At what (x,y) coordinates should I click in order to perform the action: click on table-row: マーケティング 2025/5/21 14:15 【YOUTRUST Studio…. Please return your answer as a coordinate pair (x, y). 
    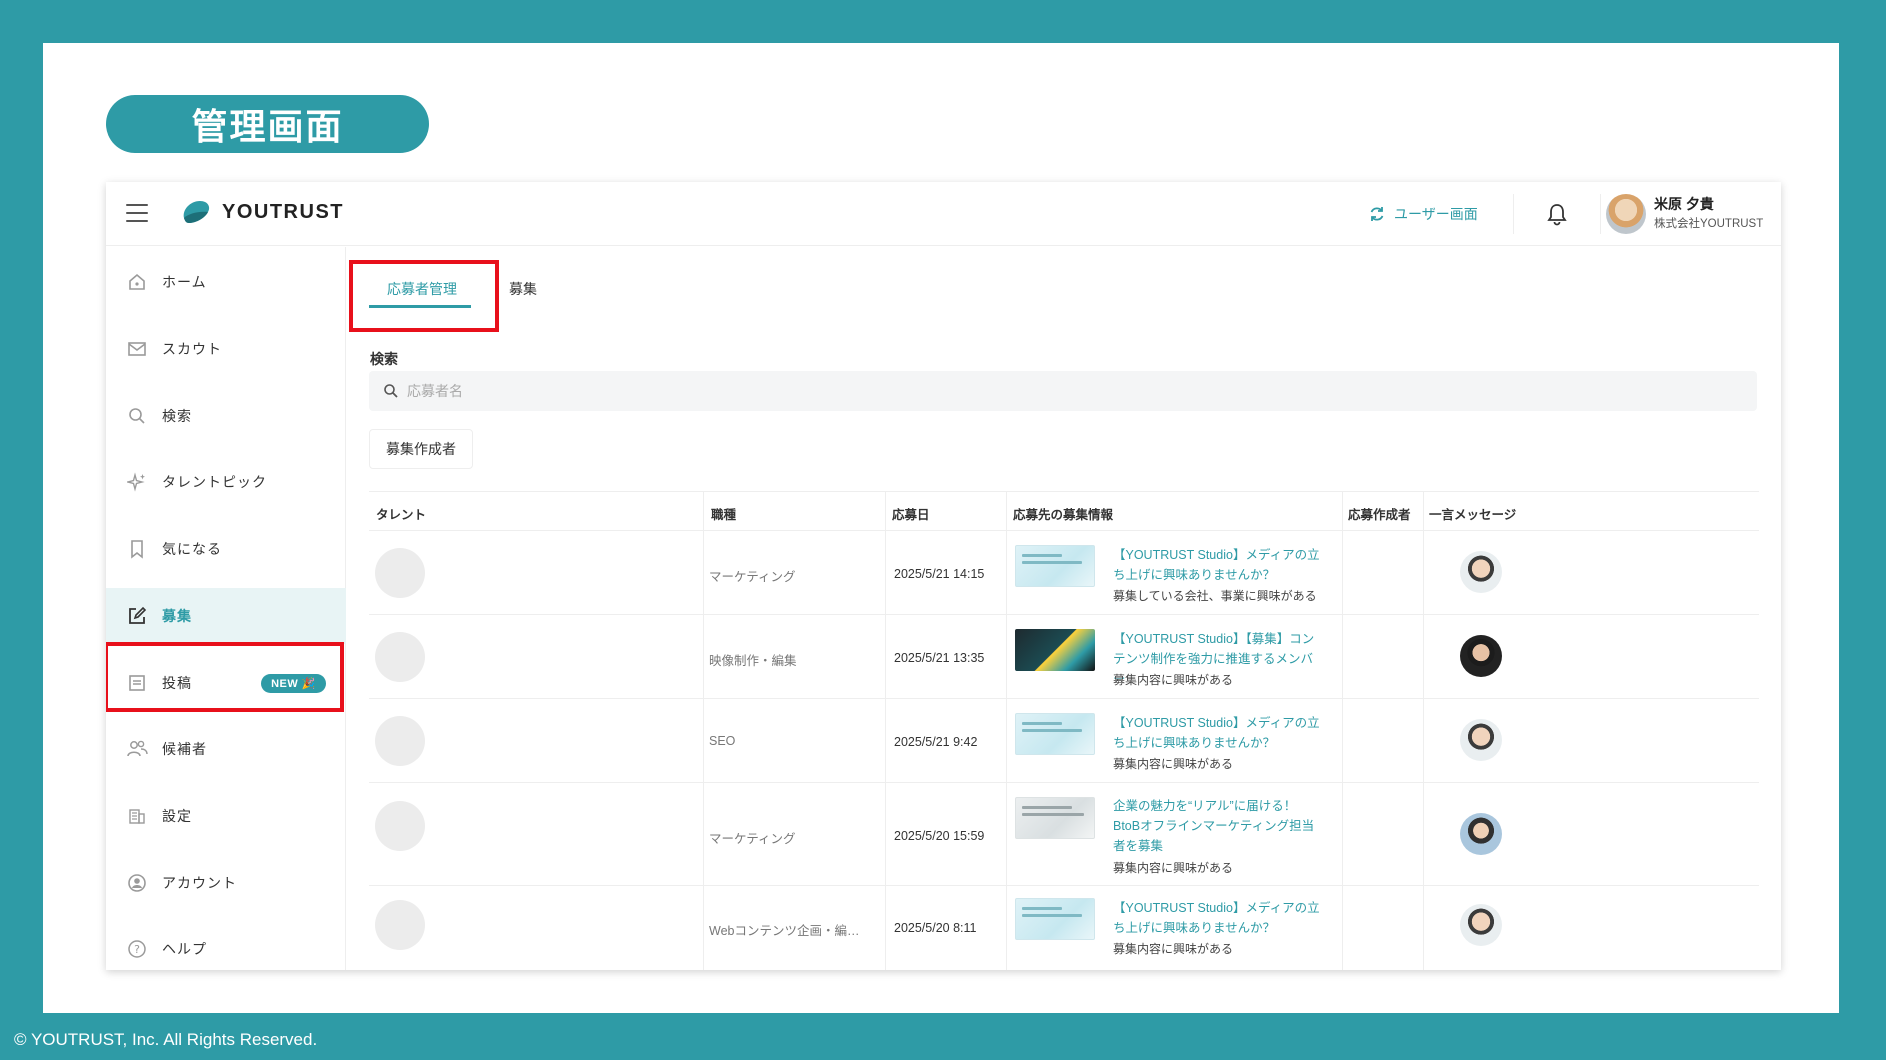
    Looking at the image, I should click on (1064, 573).